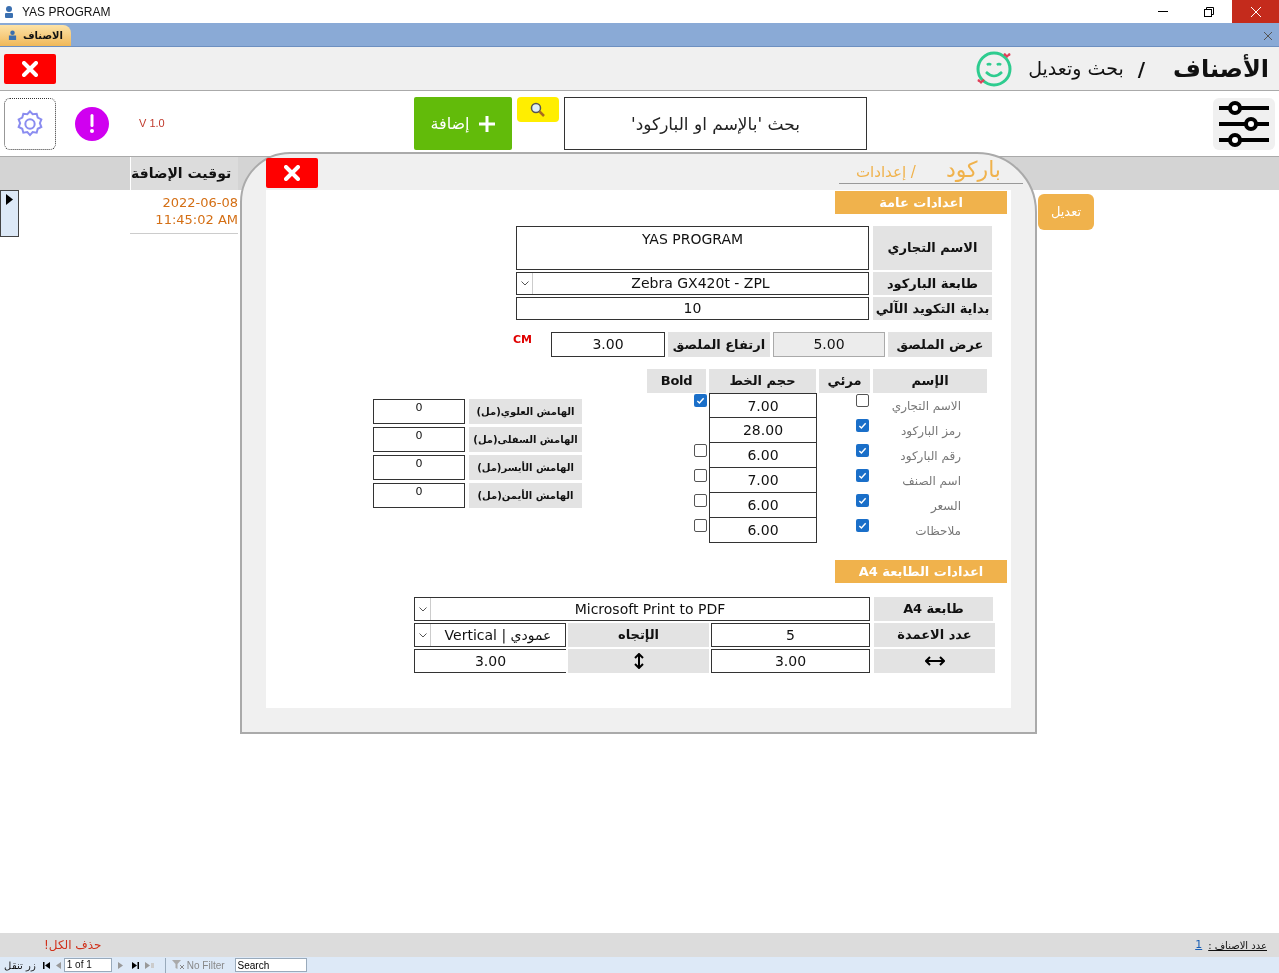 The width and height of the screenshot is (1279, 973). What do you see at coordinates (9, 213) in the screenshot?
I see `record-selector` at bounding box center [9, 213].